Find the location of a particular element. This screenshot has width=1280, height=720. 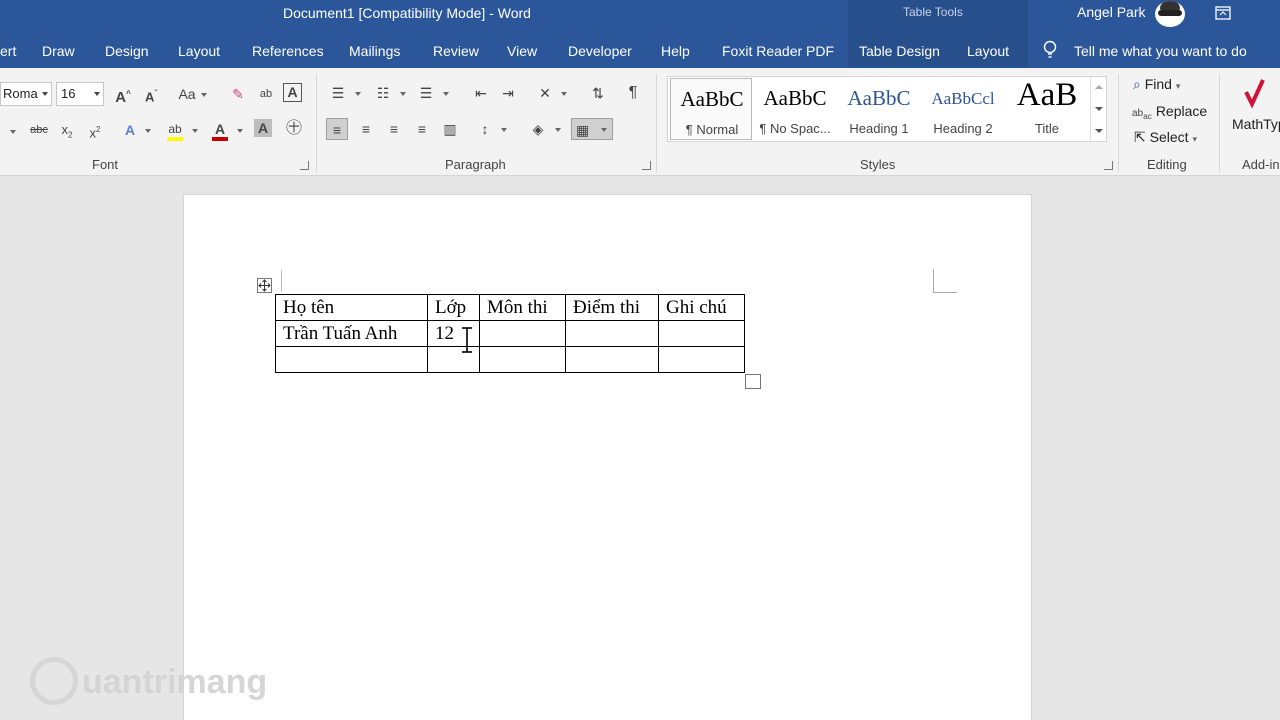

tab-table-design: Table Design is located at coordinates (899, 51).